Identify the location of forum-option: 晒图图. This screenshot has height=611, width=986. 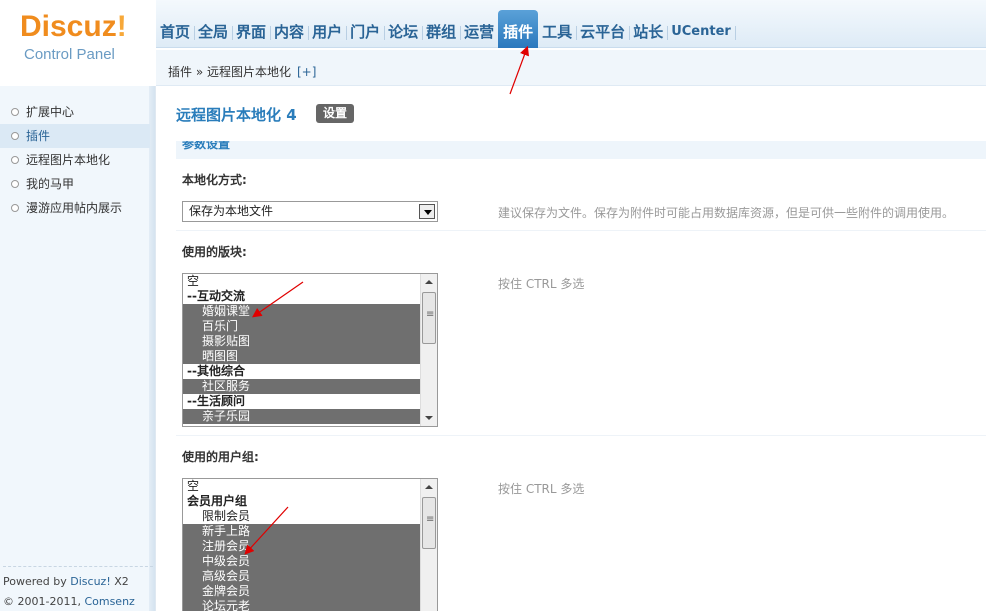
(302, 356).